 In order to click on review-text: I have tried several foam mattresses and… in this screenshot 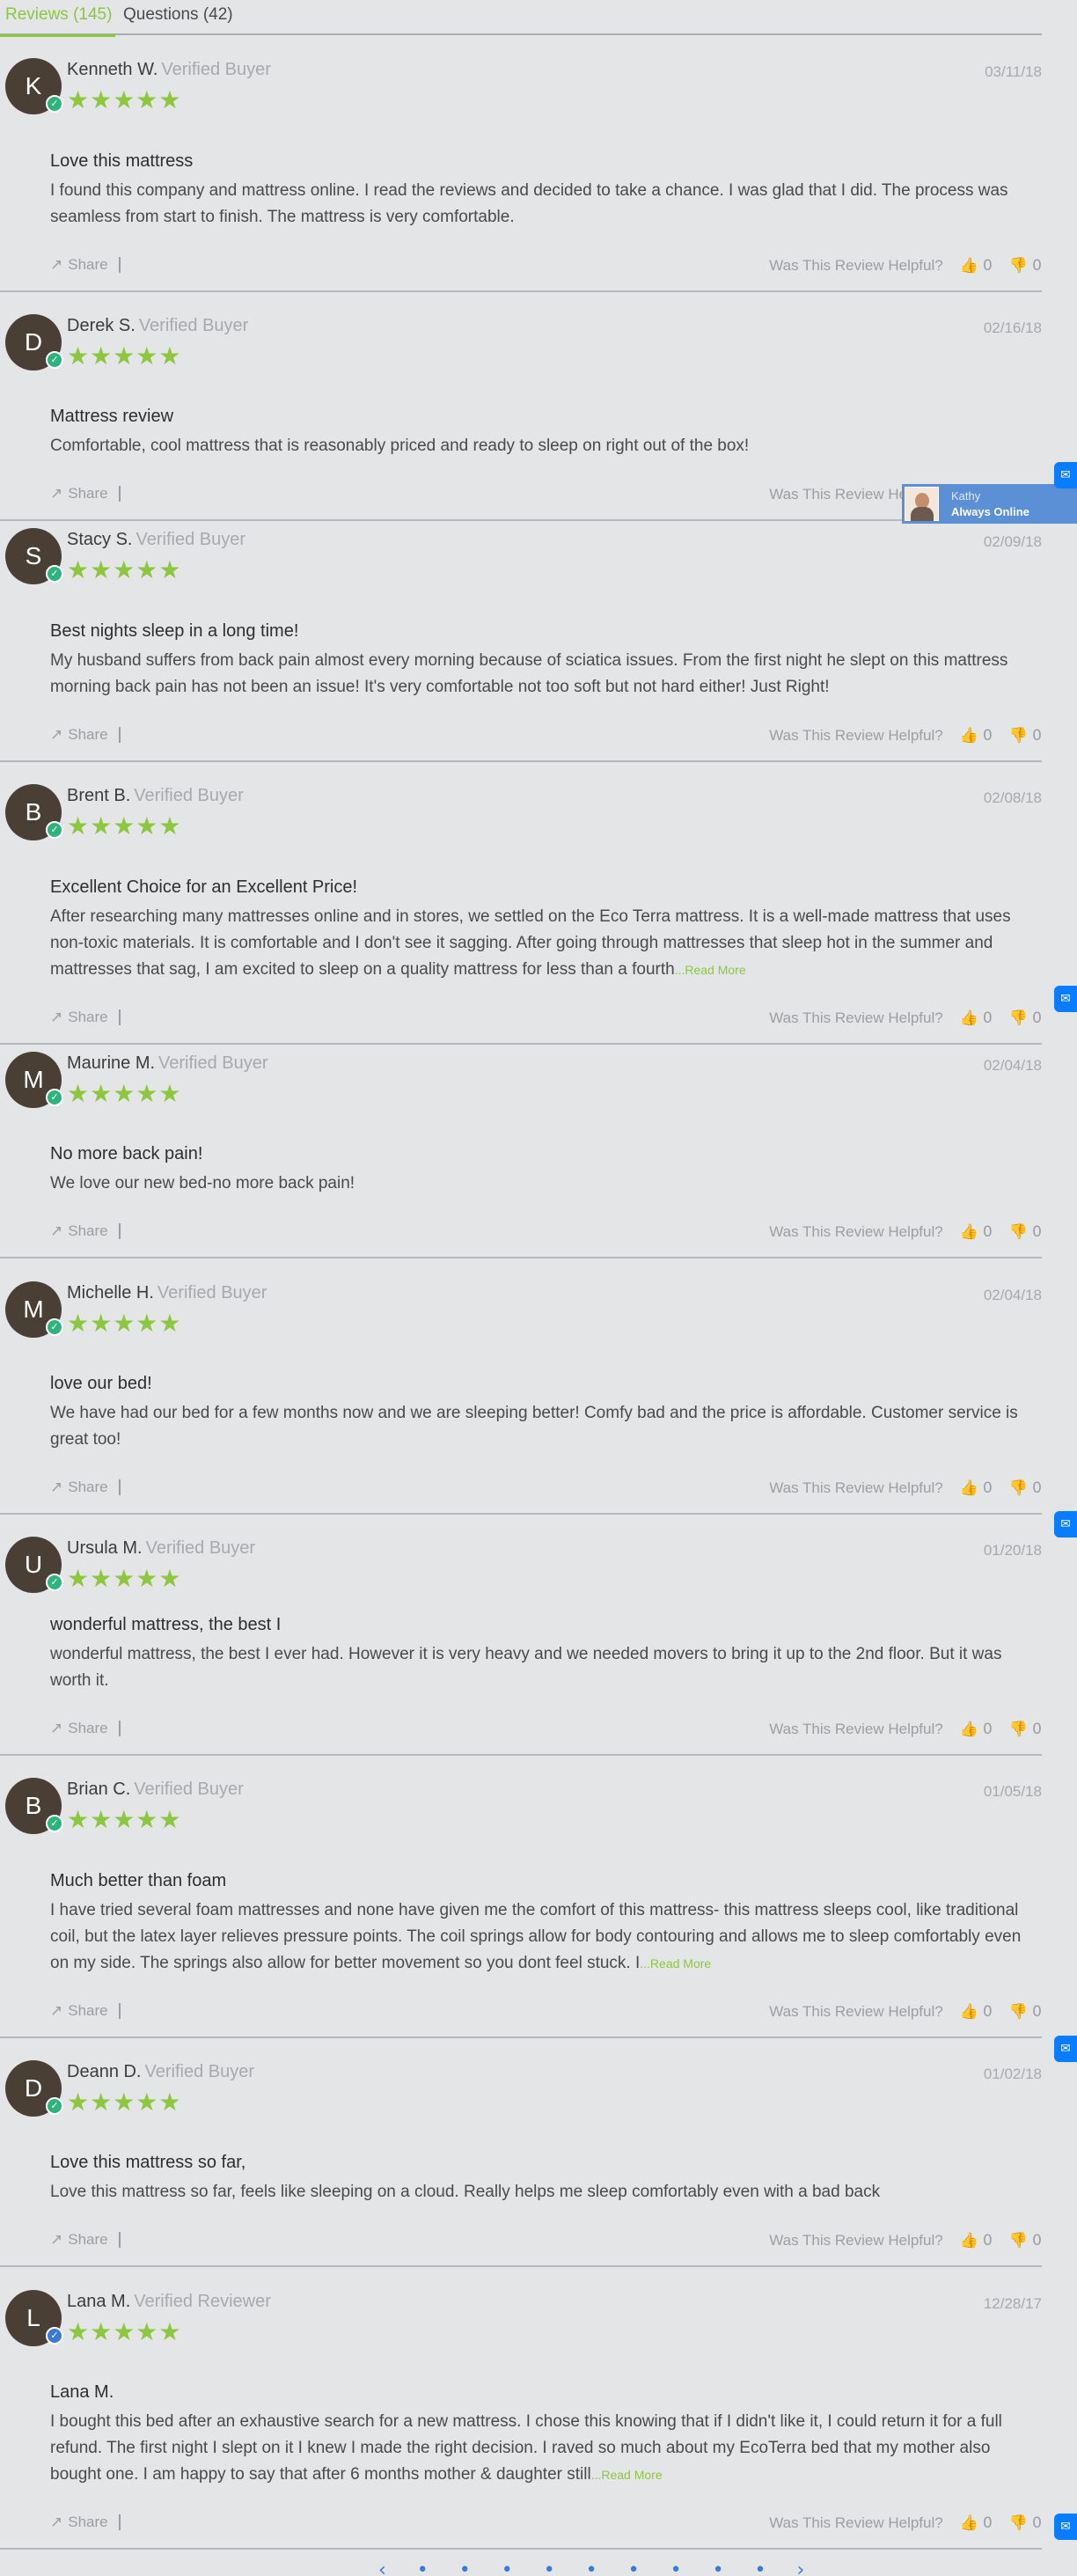, I will do `click(536, 1936)`.